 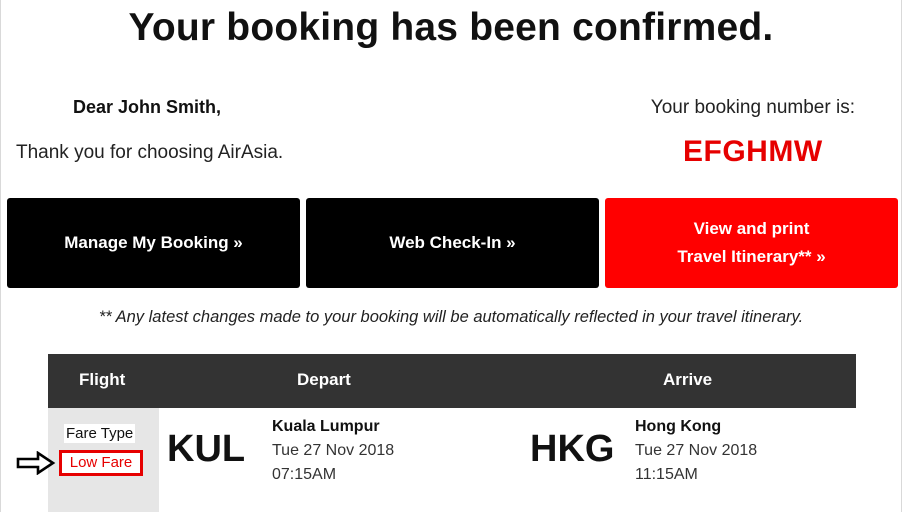 What do you see at coordinates (324, 379) in the screenshot?
I see `header-depart: Depart` at bounding box center [324, 379].